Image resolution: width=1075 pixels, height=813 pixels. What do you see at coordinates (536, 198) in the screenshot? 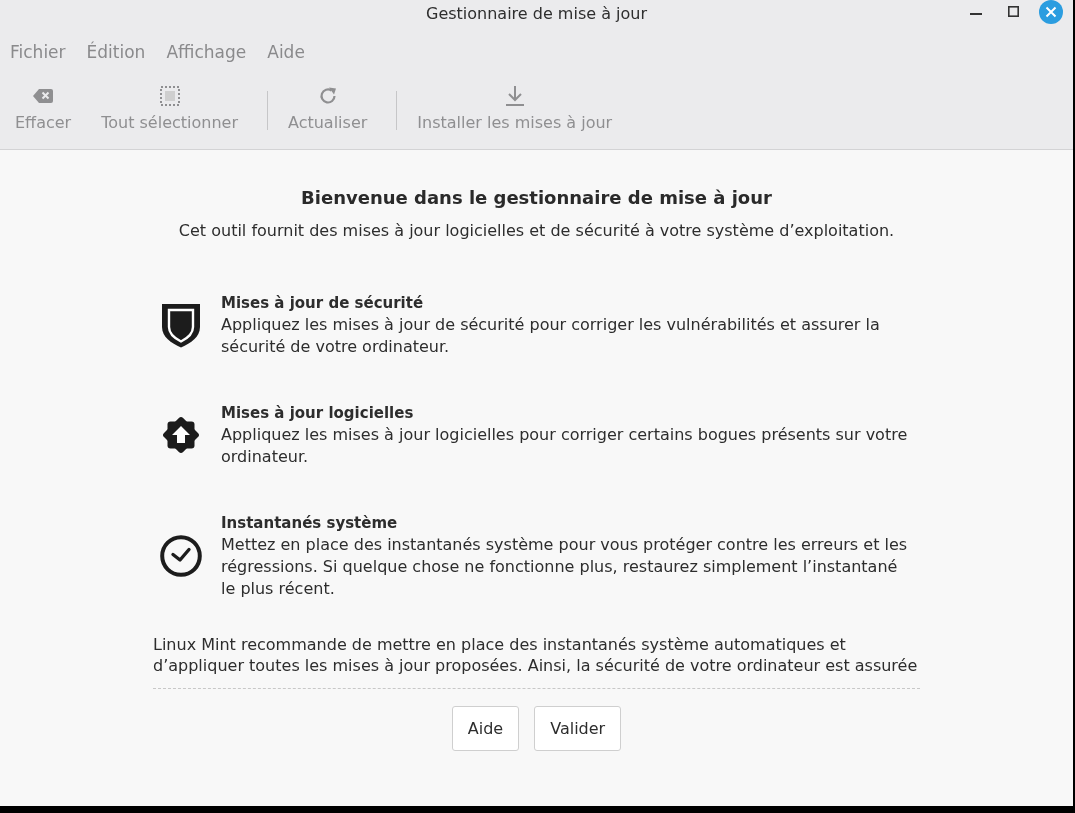
I see `welcome-heading: Bienvenue dans le gestionnaire de mise à jour` at bounding box center [536, 198].